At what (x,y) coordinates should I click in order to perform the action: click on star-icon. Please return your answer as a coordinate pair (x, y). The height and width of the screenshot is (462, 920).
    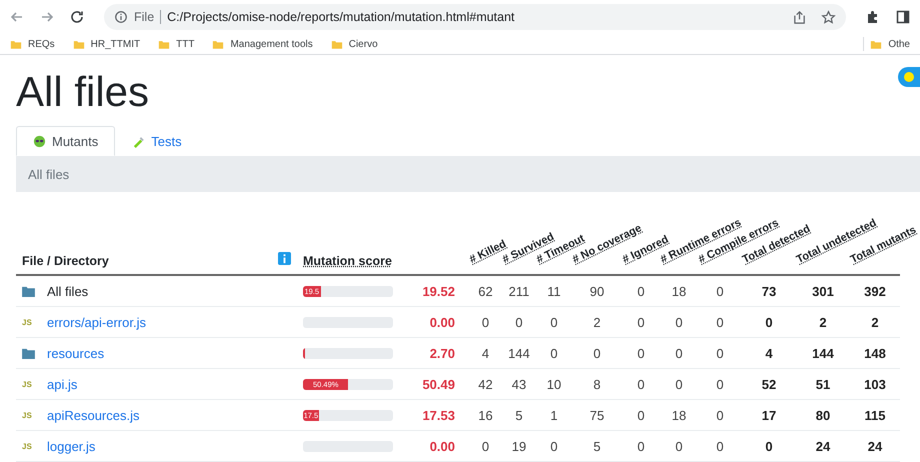
    Looking at the image, I should click on (828, 17).